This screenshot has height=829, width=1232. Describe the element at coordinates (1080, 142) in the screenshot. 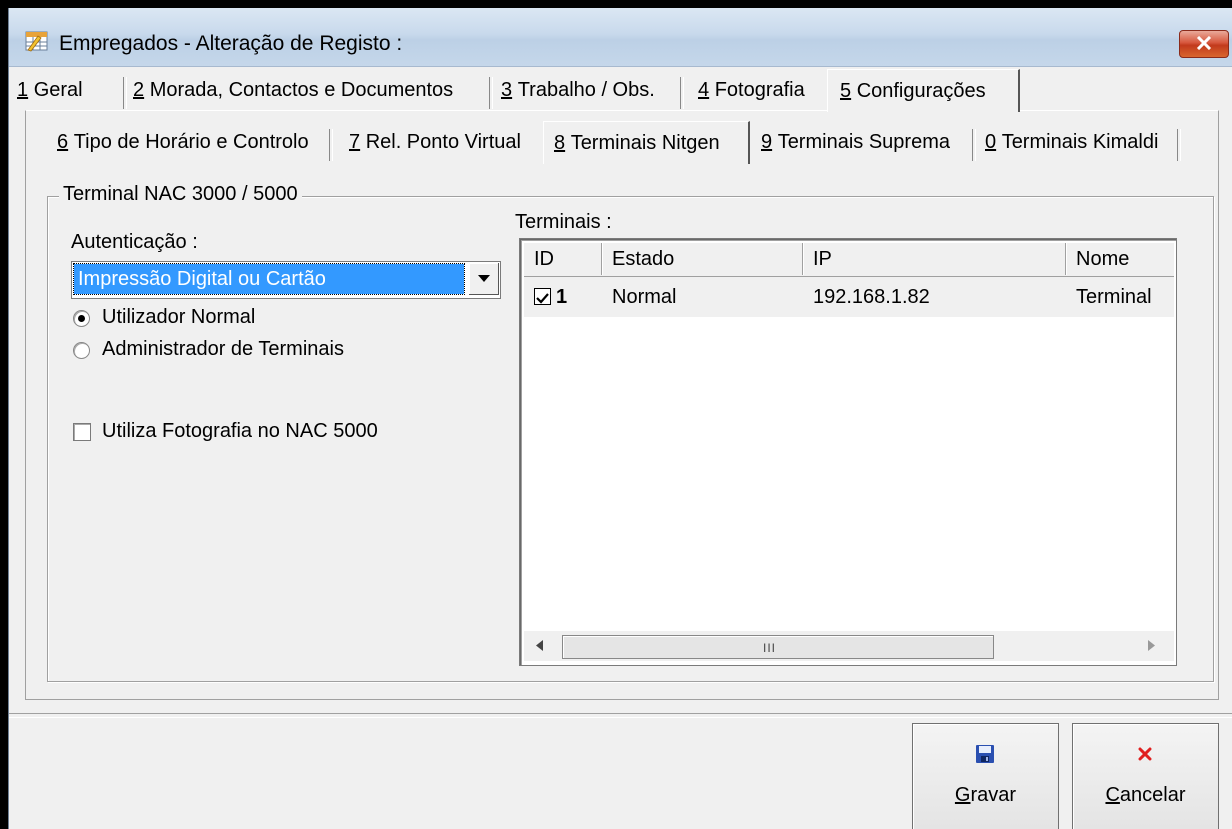

I see `tab-terminais-kimaldi-label: Terminais Kimaldi` at that location.